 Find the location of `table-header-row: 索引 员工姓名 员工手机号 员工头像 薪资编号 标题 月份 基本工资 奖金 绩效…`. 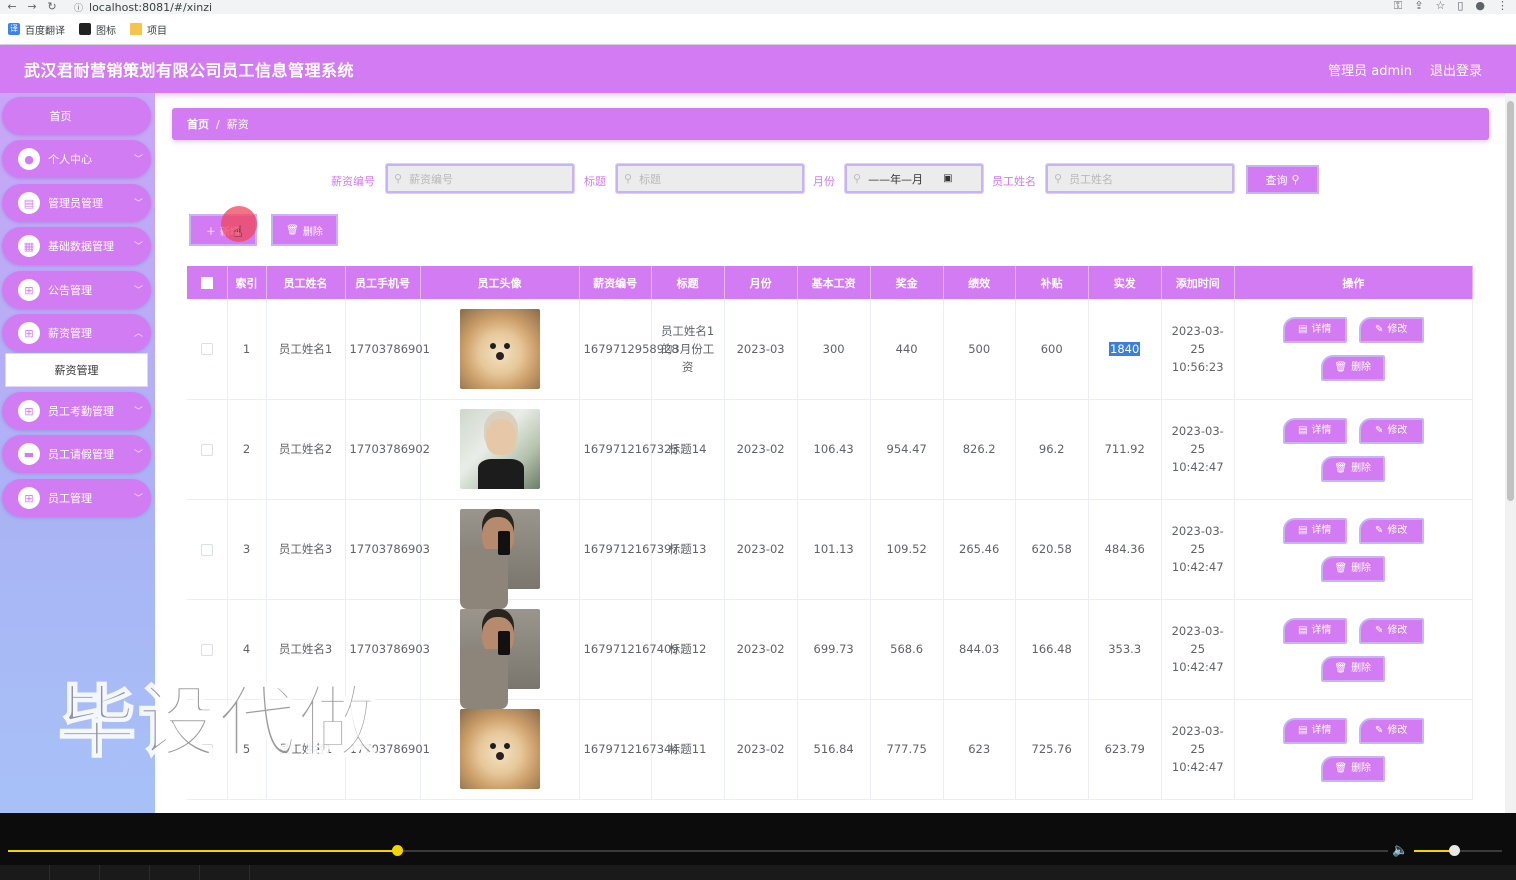

table-header-row: 索引 员工姓名 员工手机号 员工头像 薪资编号 标题 月份 基本工资 奖金 绩效… is located at coordinates (830, 282).